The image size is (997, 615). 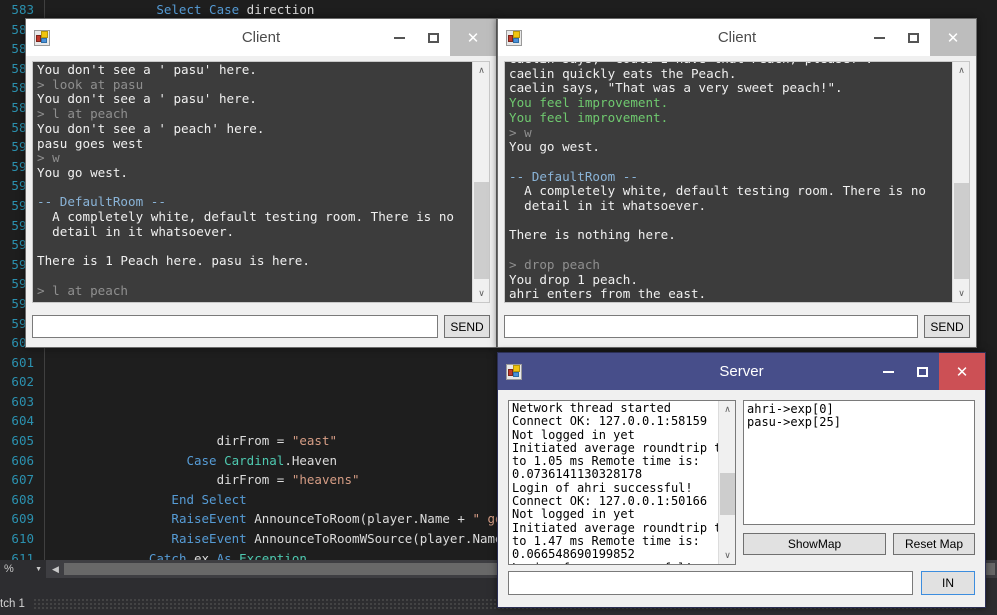 What do you see at coordinates (467, 326) in the screenshot?
I see `client-1-send-button: SEND` at bounding box center [467, 326].